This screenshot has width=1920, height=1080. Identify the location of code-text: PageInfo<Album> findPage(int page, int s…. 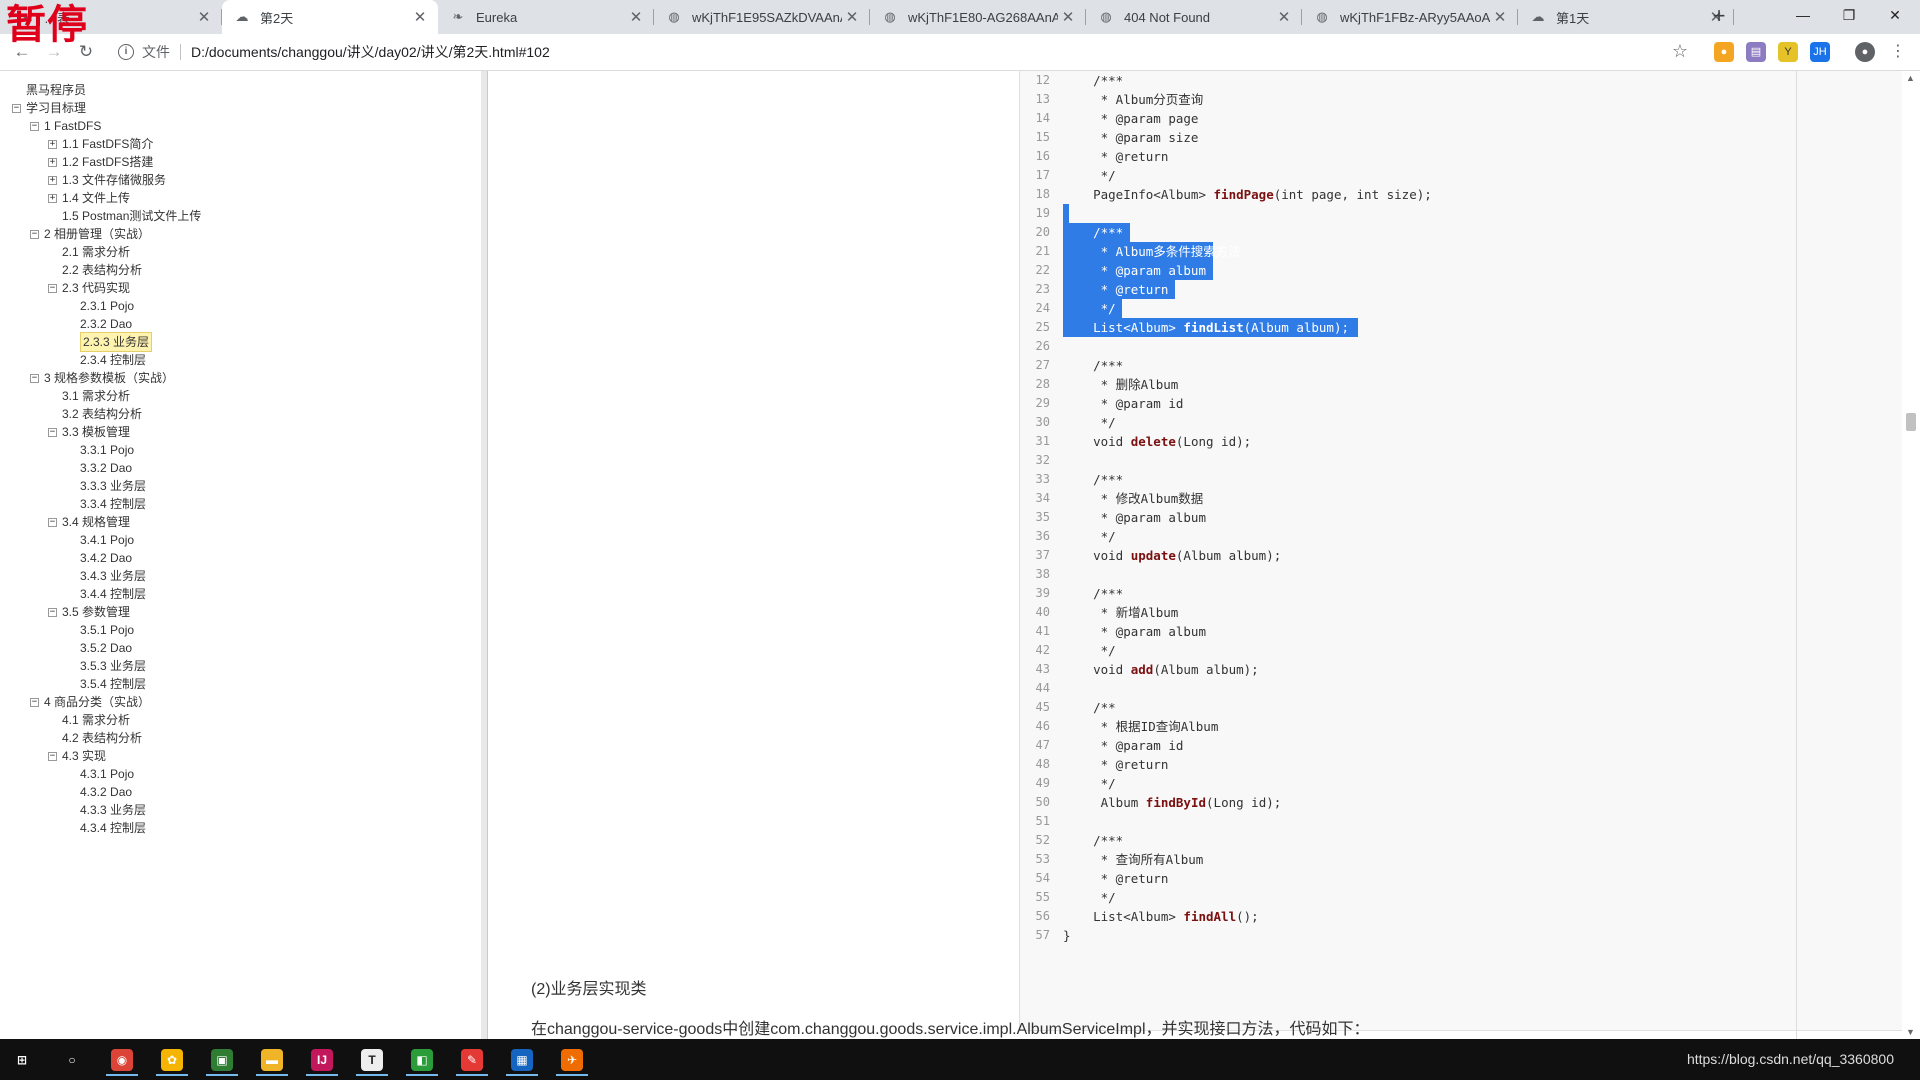
(1247, 194).